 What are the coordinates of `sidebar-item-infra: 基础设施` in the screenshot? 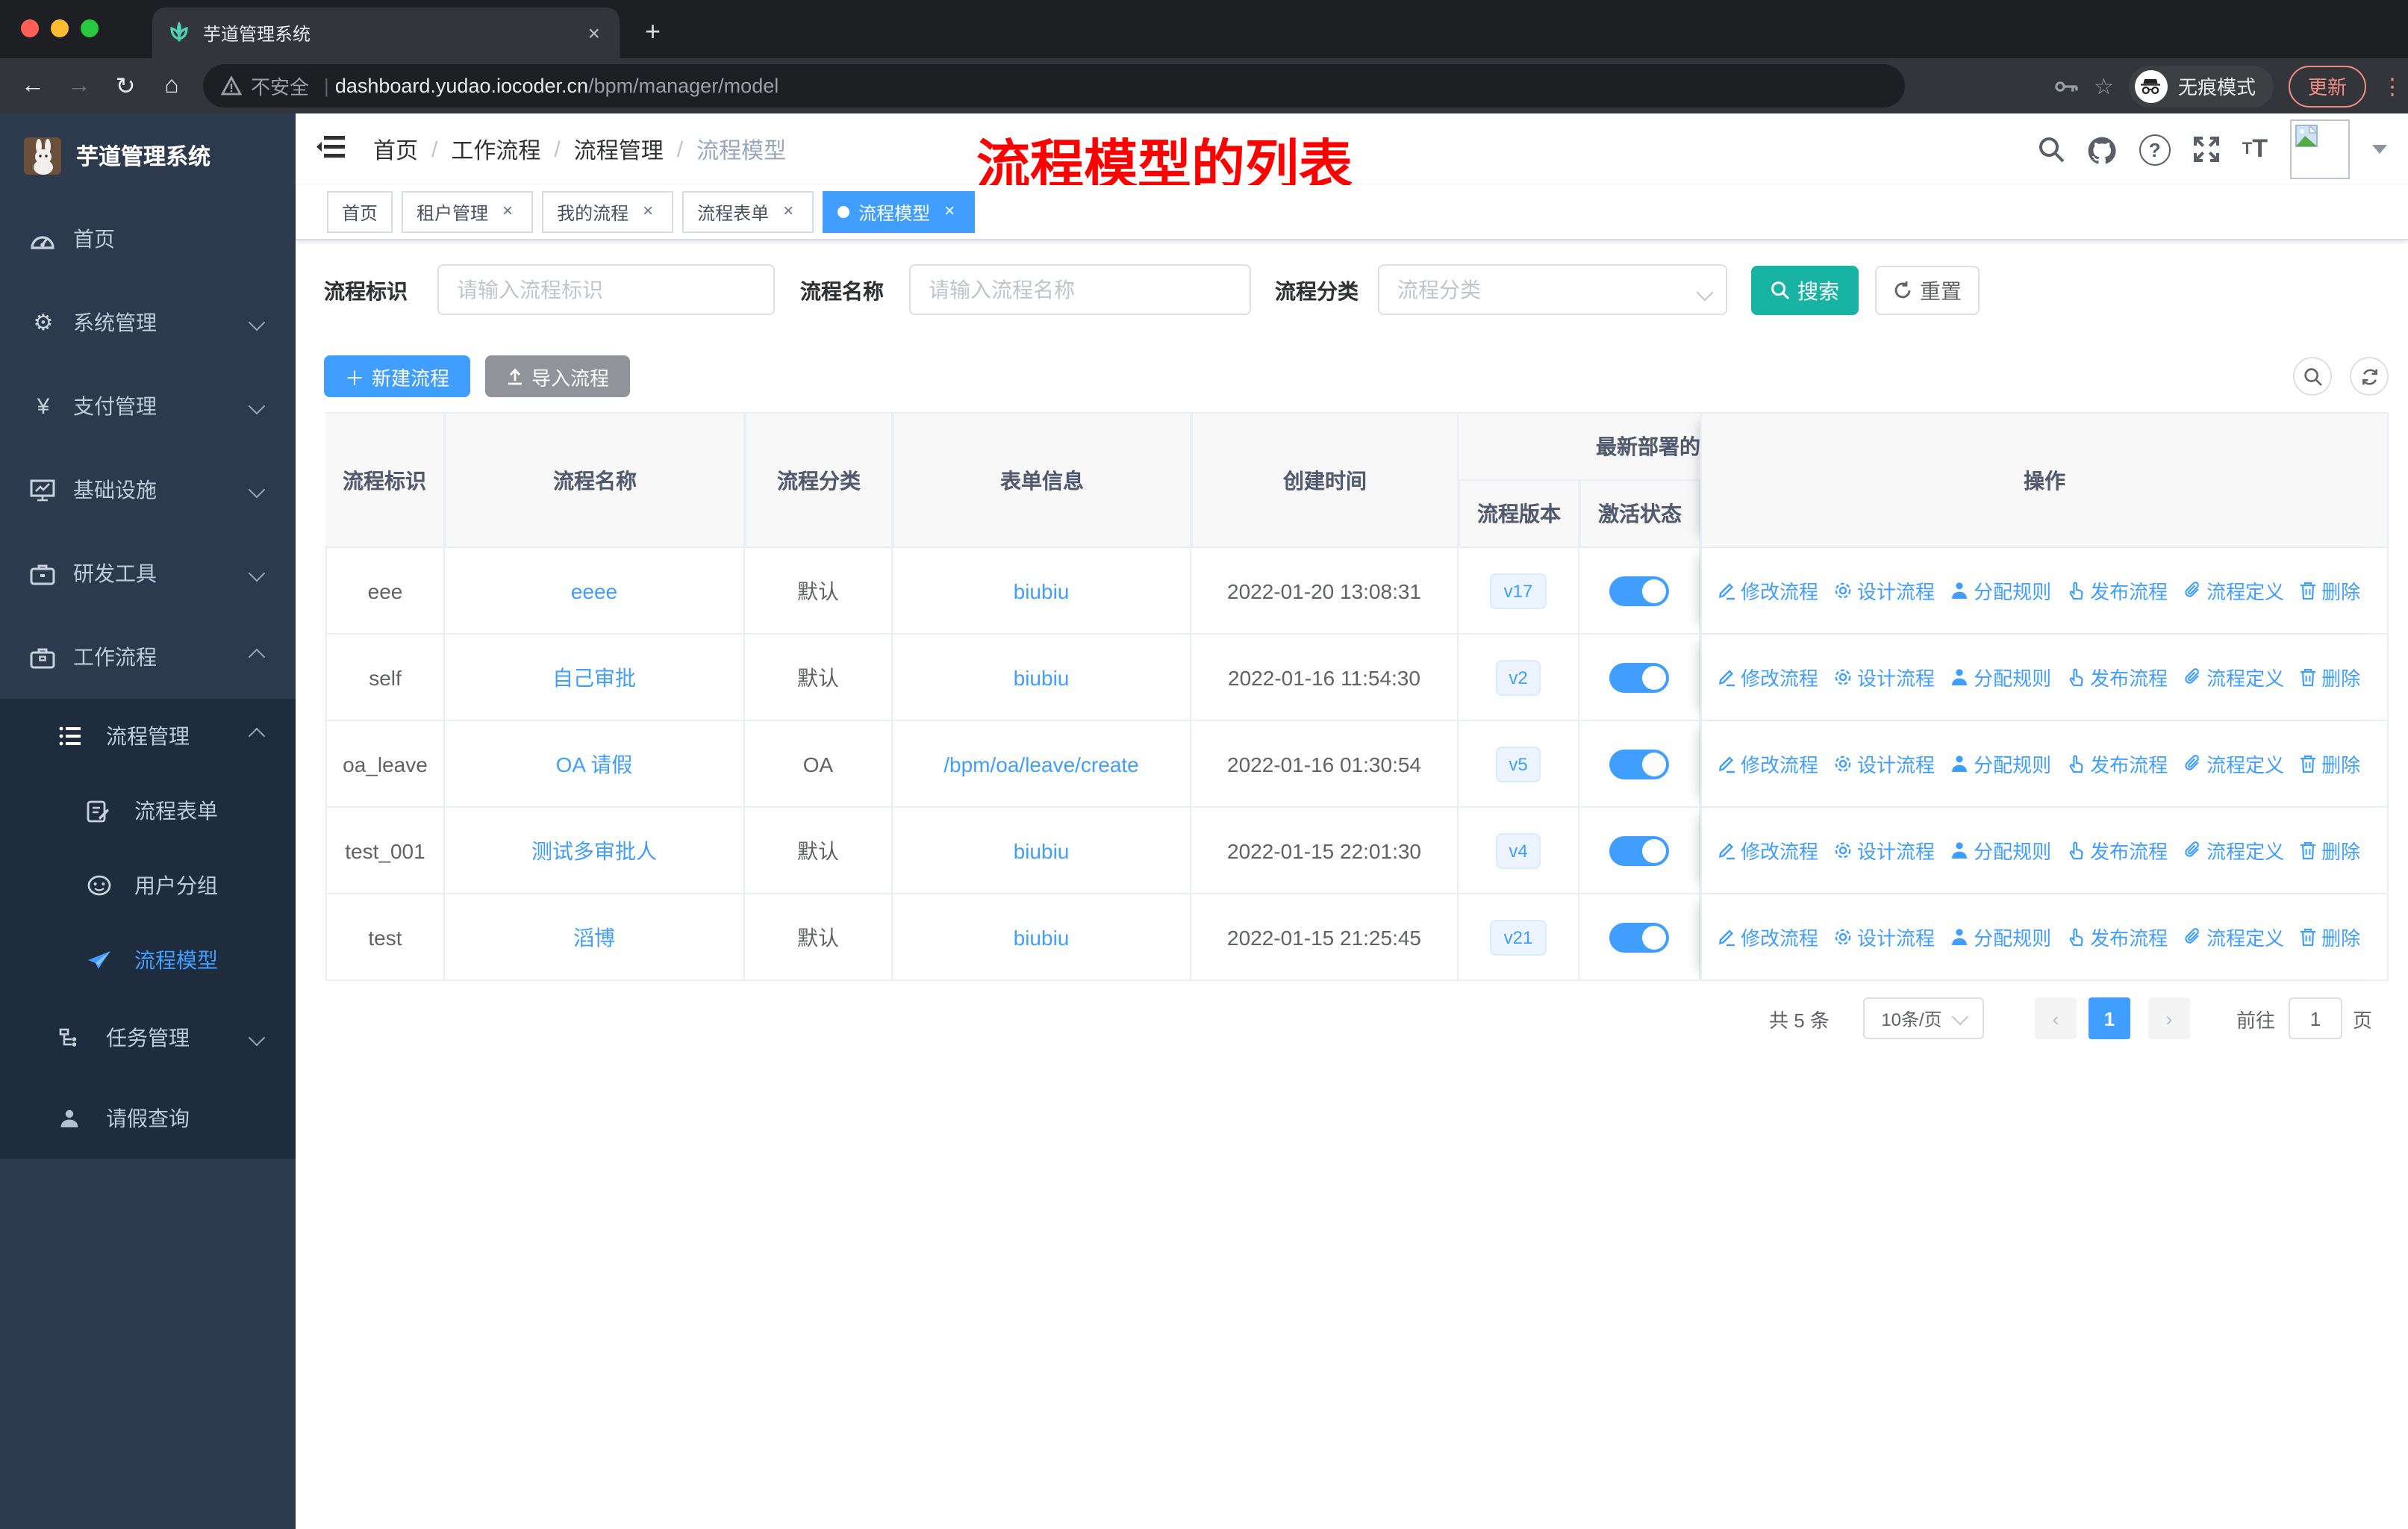 It's located at (148, 490).